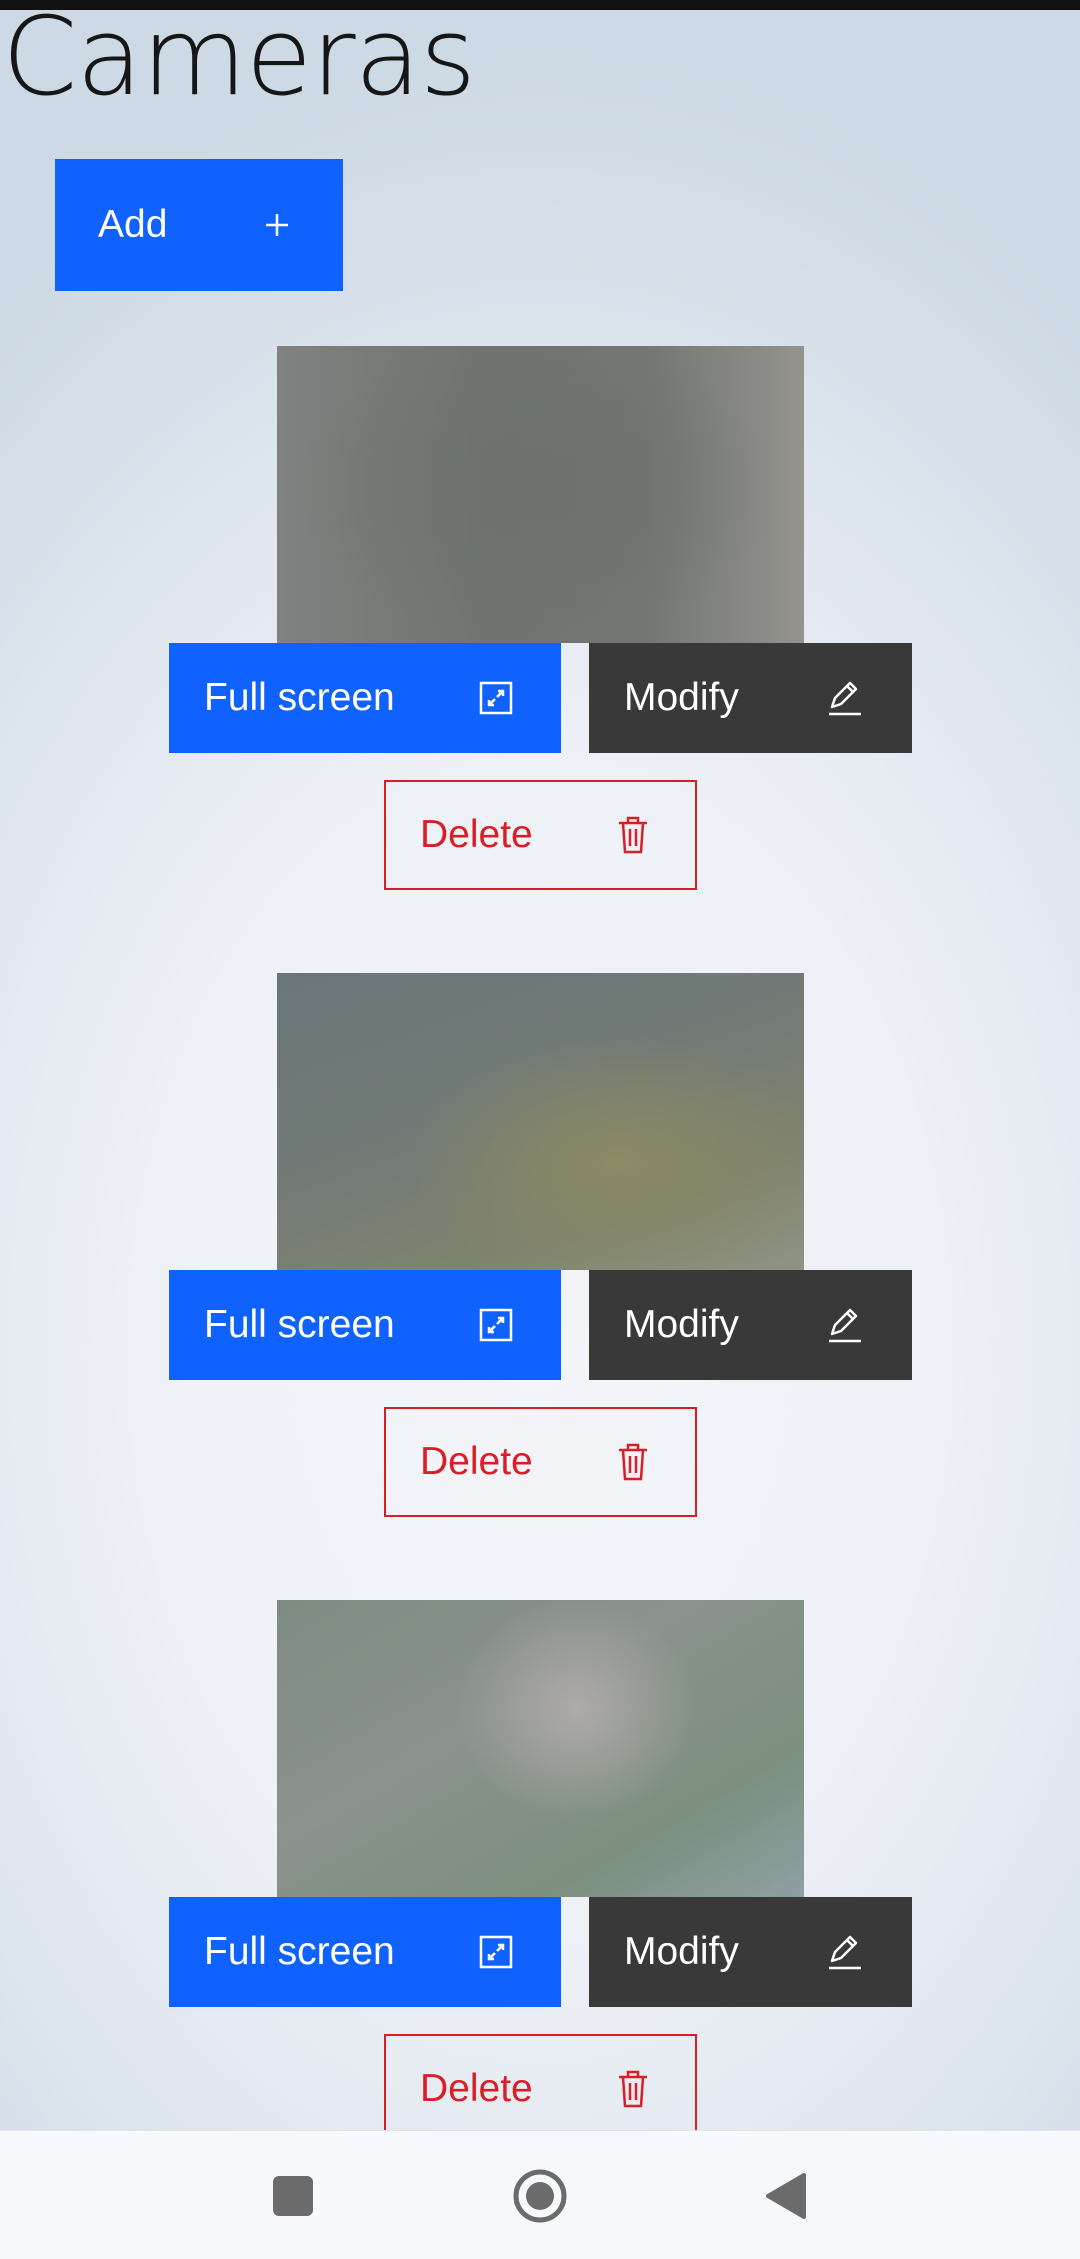  Describe the element at coordinates (277, 225) in the screenshot. I see `plus-icon` at that location.